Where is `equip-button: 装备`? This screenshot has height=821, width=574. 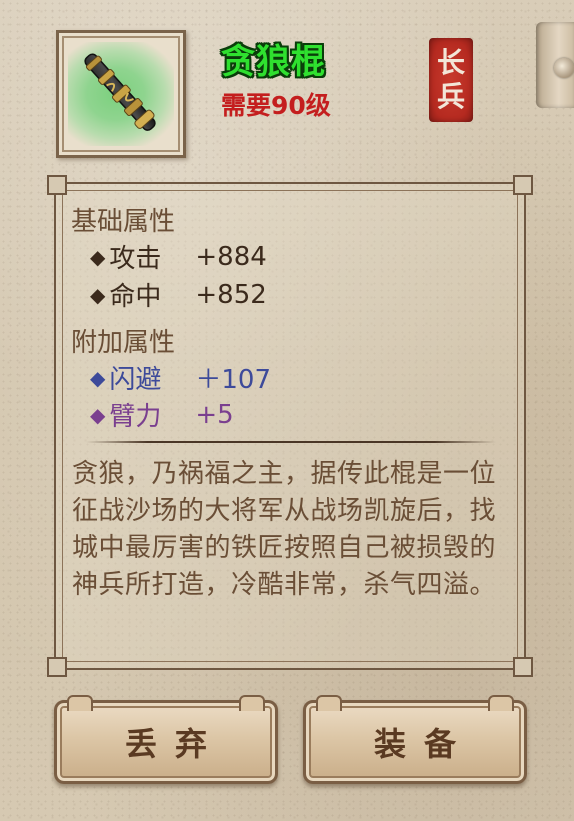 equip-button: 装备 is located at coordinates (415, 739).